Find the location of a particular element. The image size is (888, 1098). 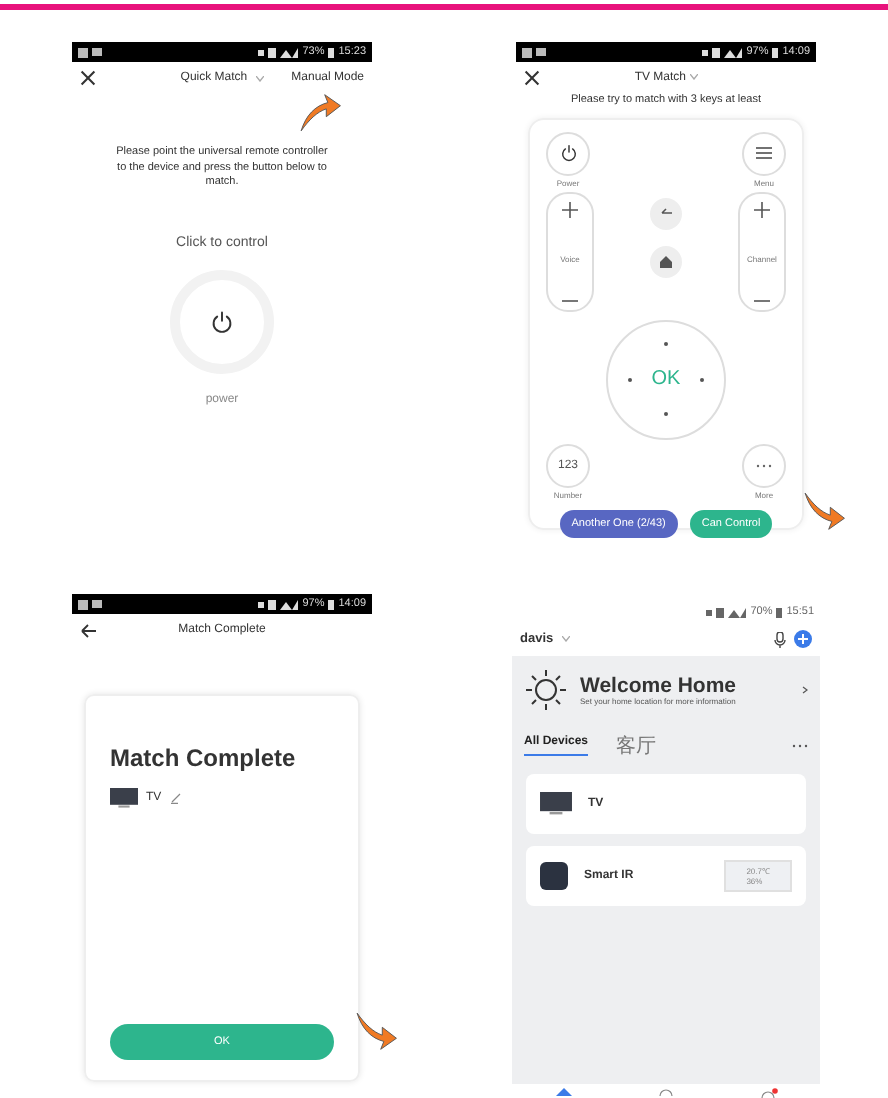

menu-icon is located at coordinates (764, 153).